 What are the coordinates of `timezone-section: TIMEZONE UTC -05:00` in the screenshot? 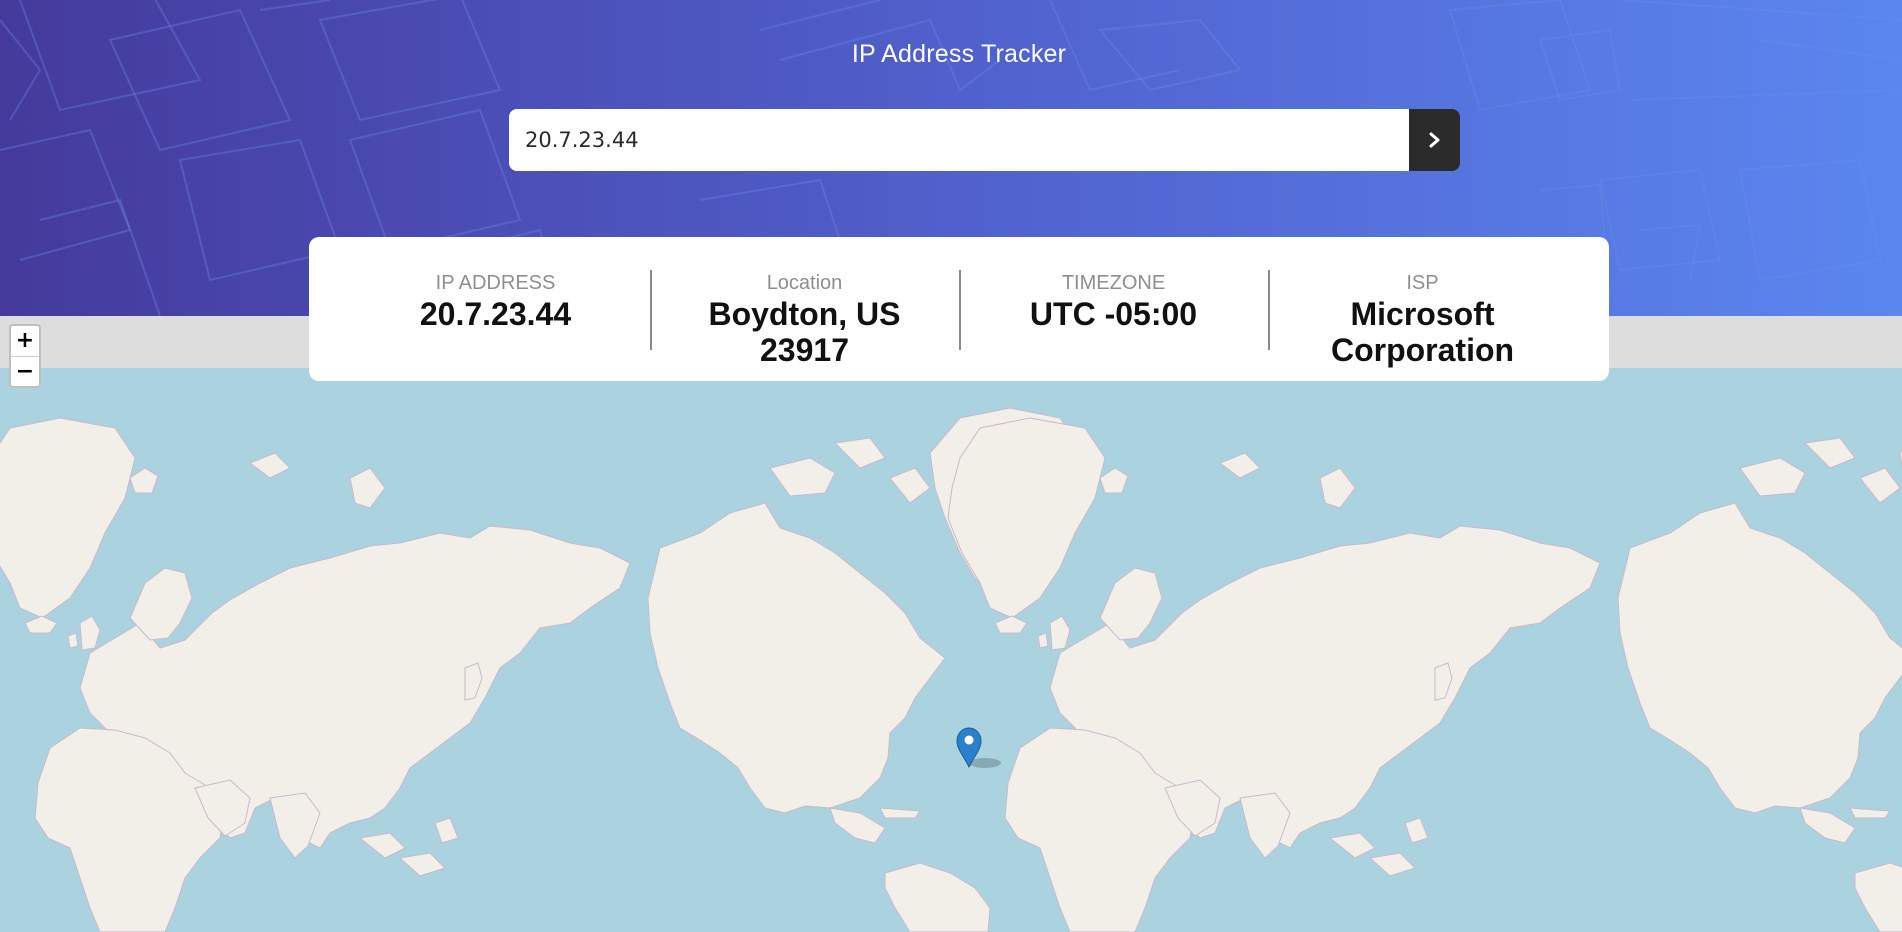 It's located at (1113, 309).